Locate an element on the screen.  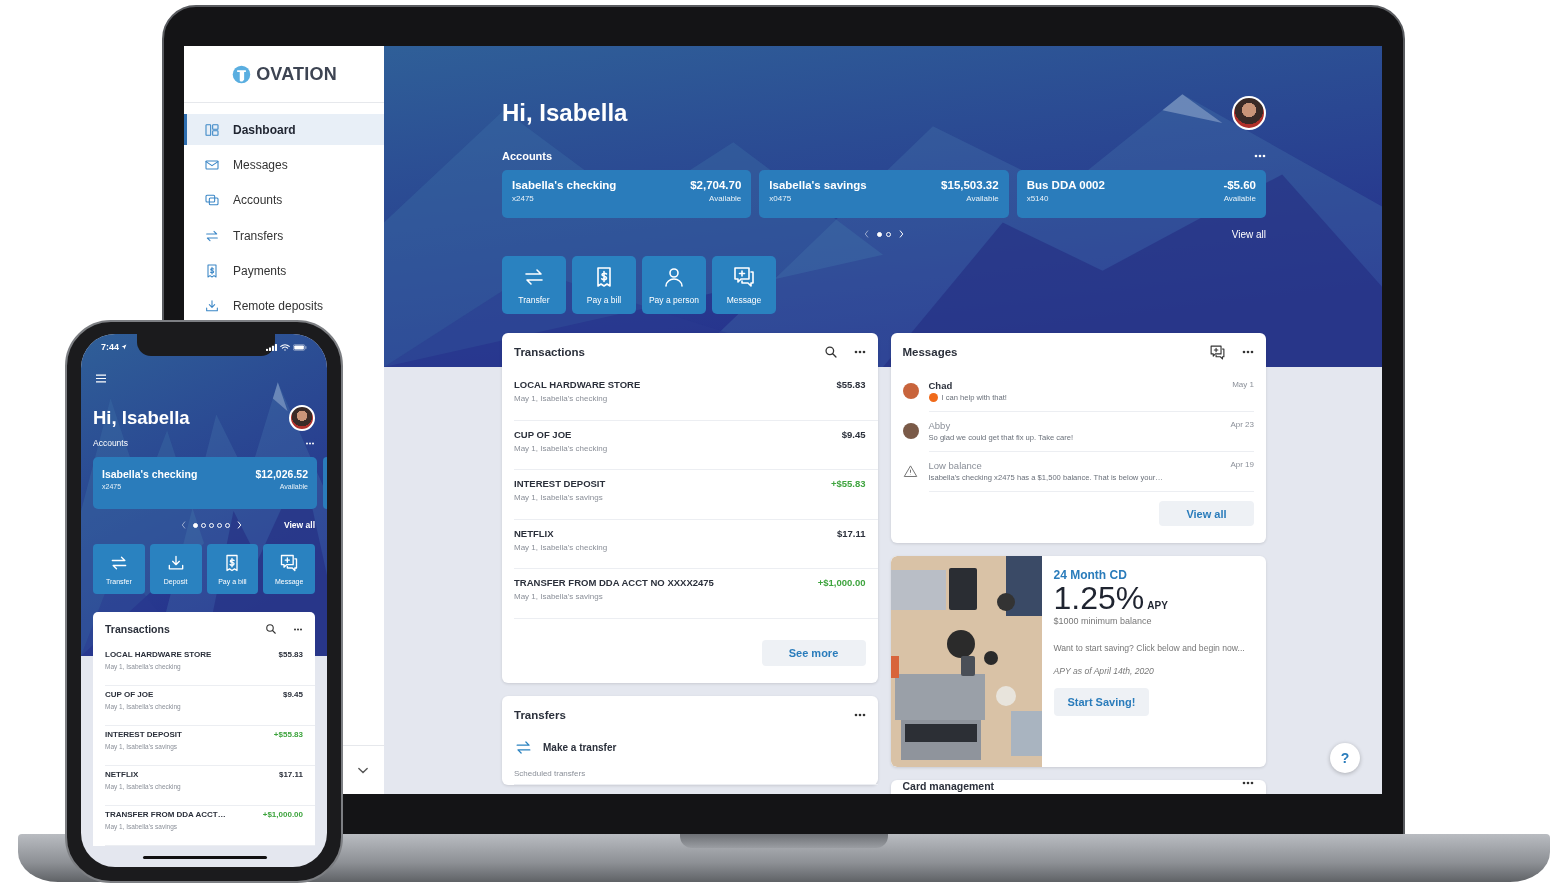
card-title: Transfers is located at coordinates (540, 714).